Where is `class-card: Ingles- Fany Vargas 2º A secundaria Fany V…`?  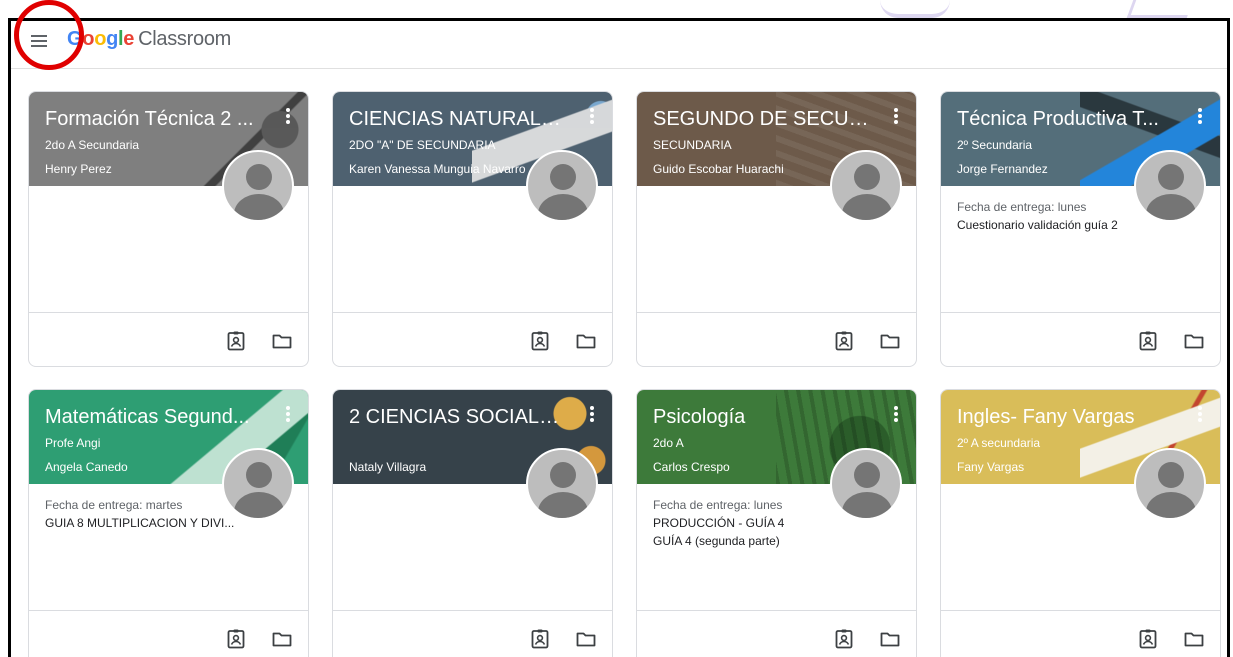
class-card: Ingles- Fany Vargas 2º A secundaria Fany V… is located at coordinates (1080, 523).